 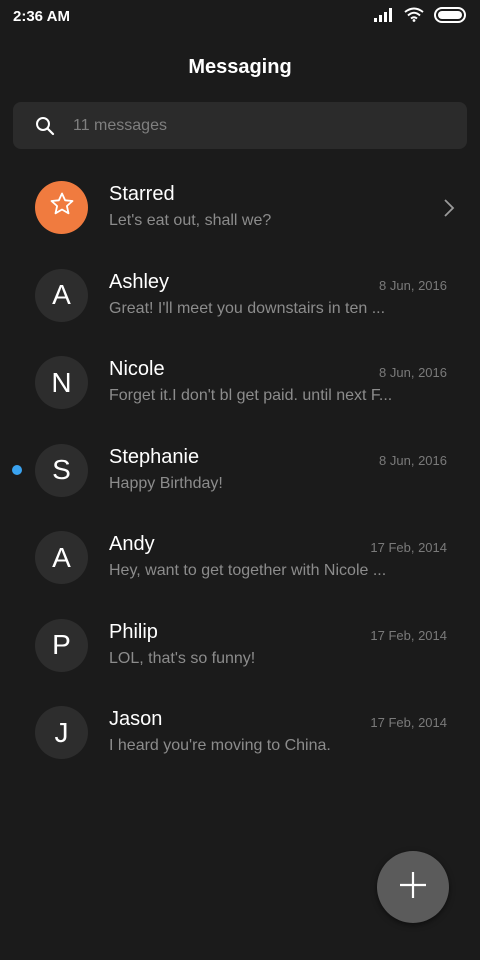 What do you see at coordinates (61, 645) in the screenshot?
I see `avatar: P` at bounding box center [61, 645].